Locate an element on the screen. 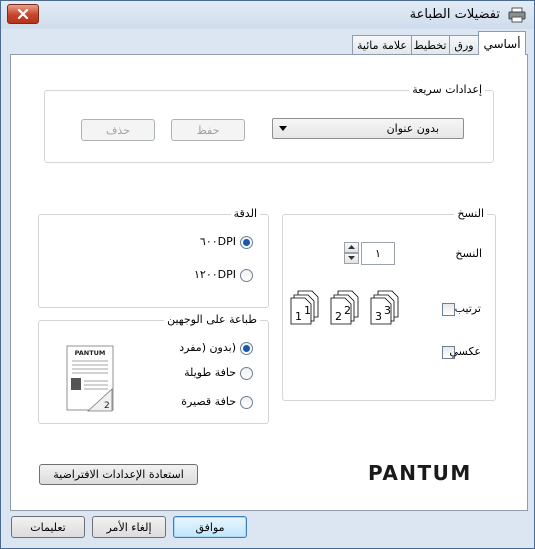  collate-label: ترتيب is located at coordinates (467, 308).